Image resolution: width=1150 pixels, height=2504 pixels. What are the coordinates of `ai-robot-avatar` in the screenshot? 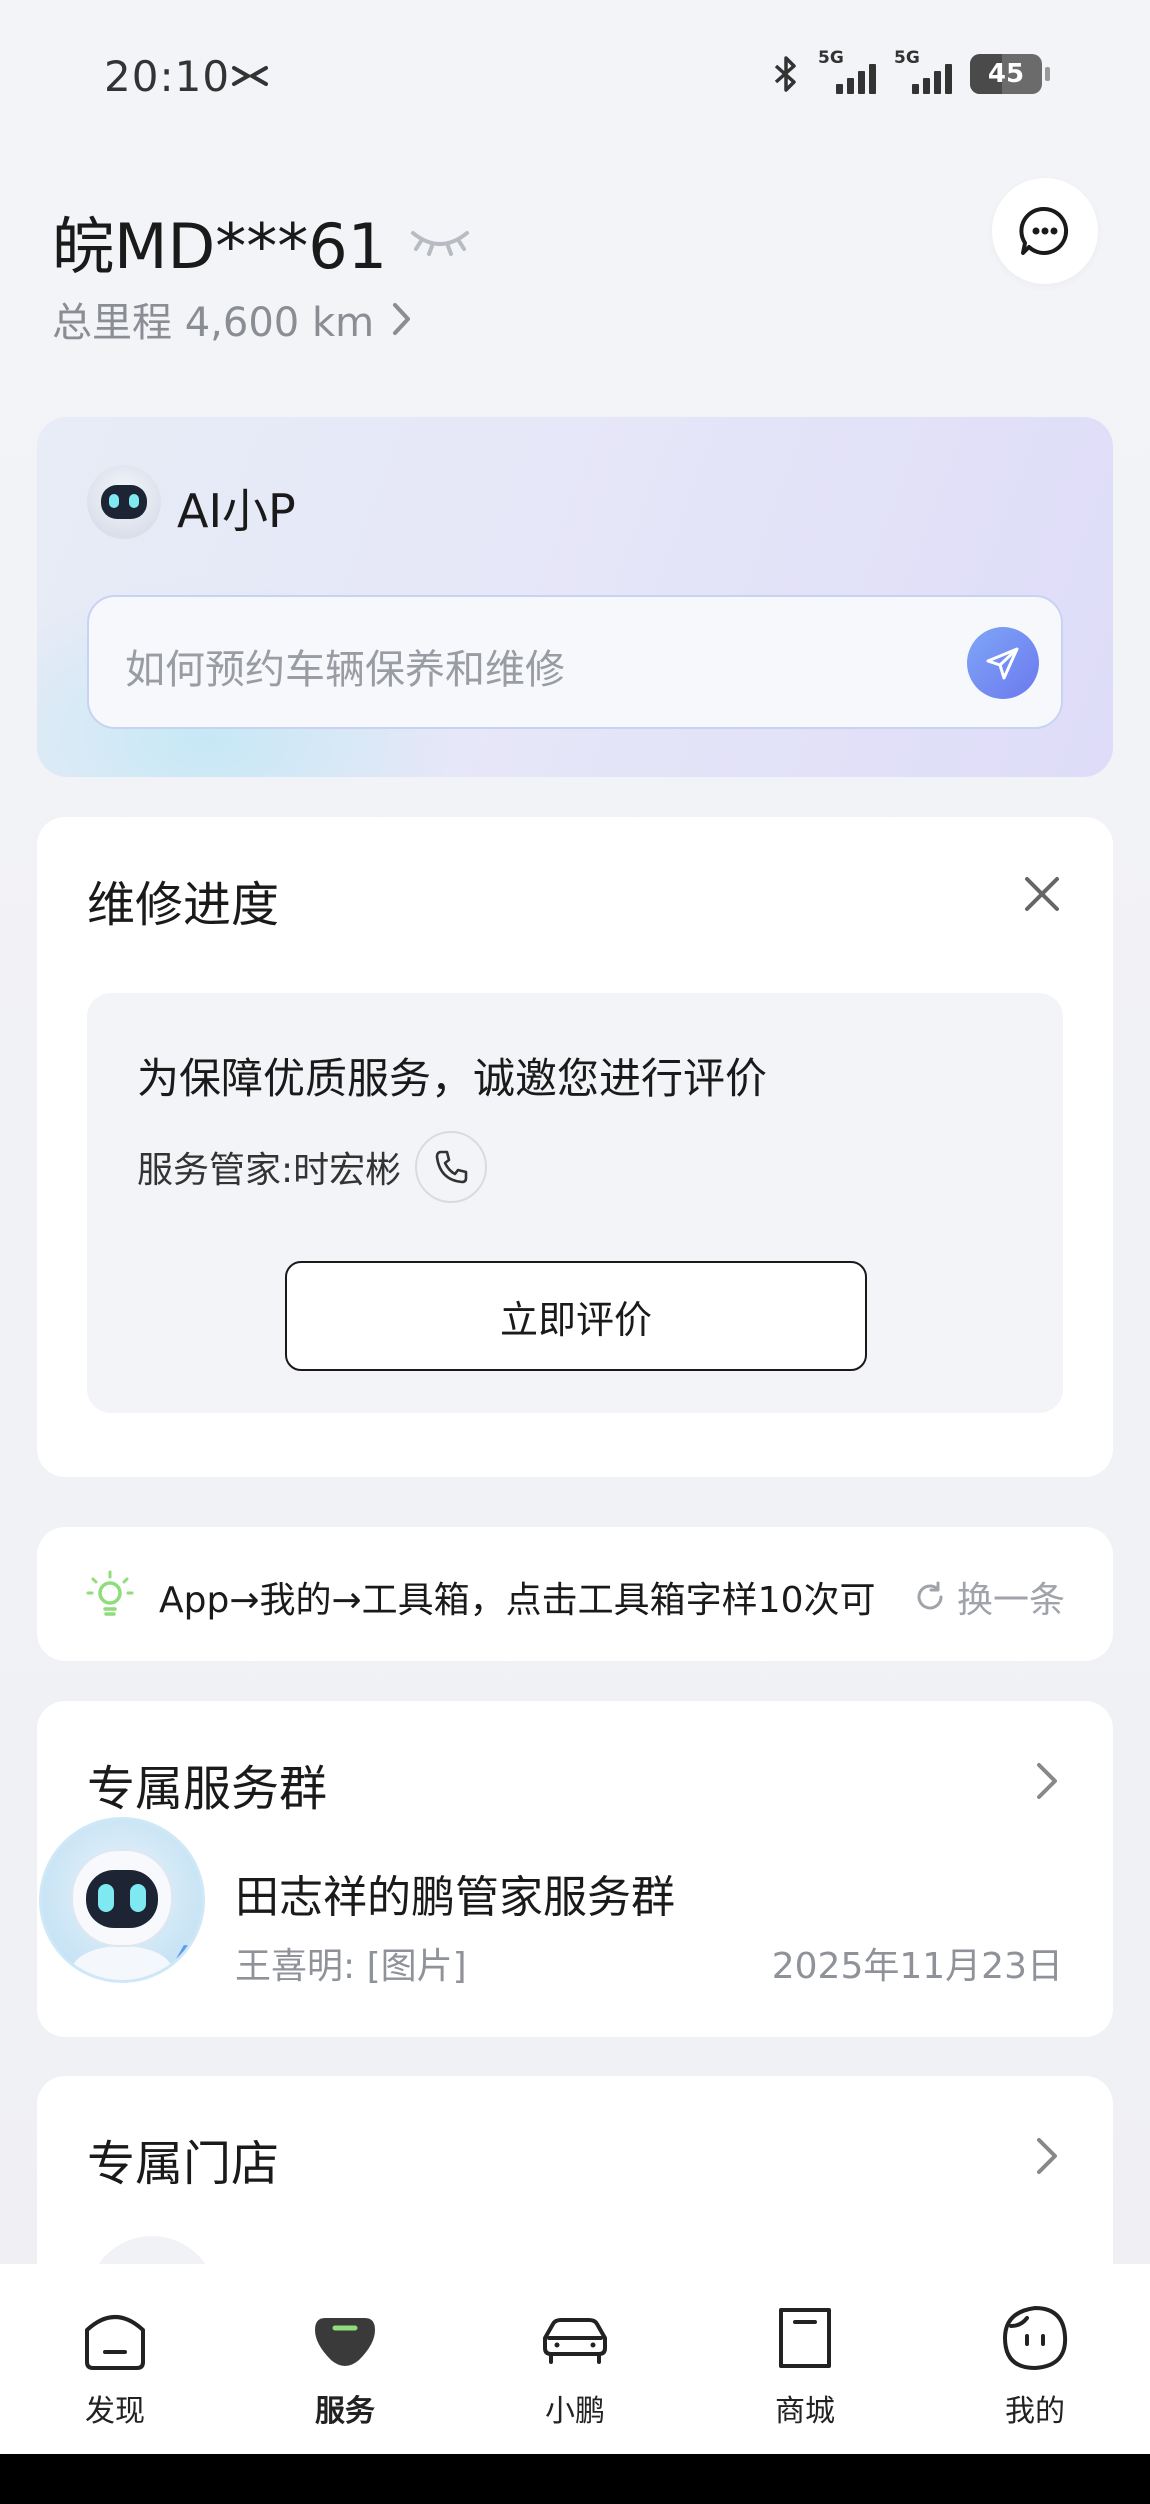 It's located at (124, 502).